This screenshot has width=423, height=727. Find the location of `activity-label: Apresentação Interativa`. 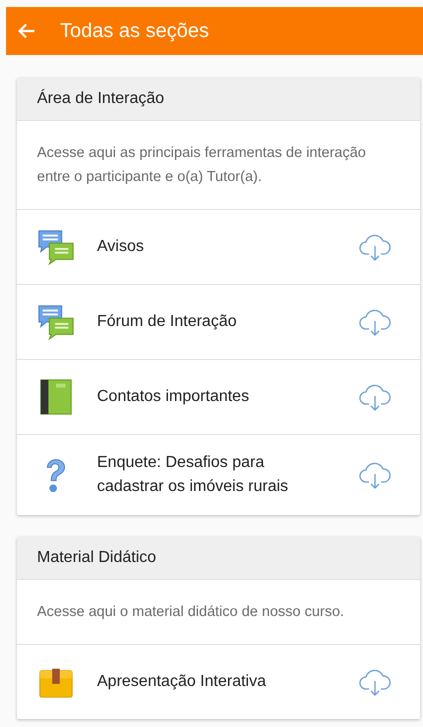

activity-label: Apresentação Interativa is located at coordinates (182, 682).